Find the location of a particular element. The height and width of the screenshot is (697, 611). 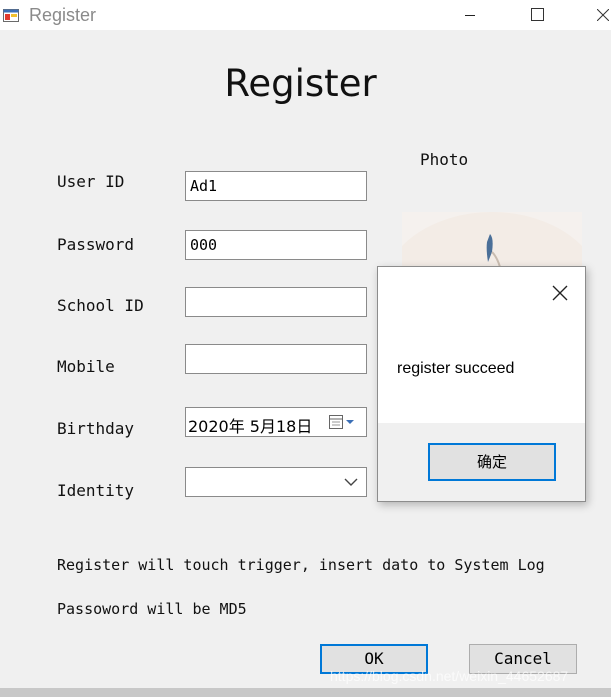

mobile-label: Mobile is located at coordinates (86, 366).